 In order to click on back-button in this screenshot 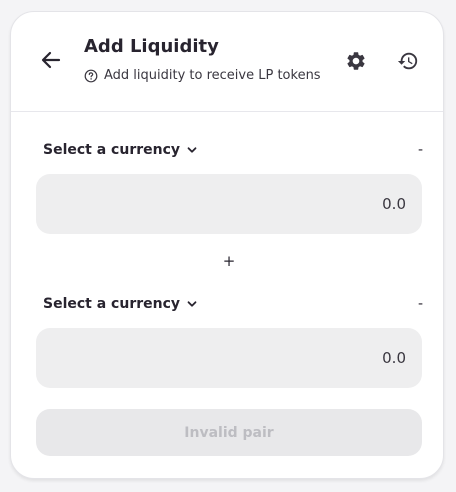, I will do `click(51, 62)`.